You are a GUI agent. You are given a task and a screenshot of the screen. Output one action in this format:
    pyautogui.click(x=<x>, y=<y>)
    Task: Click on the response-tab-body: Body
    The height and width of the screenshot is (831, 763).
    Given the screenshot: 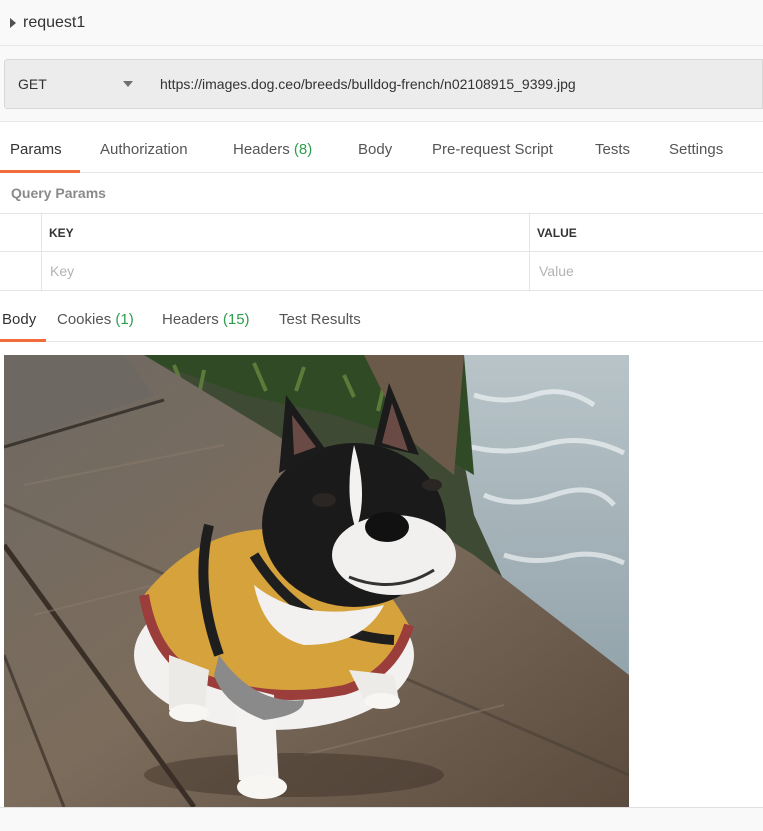 What is the action you would take?
    pyautogui.click(x=23, y=320)
    